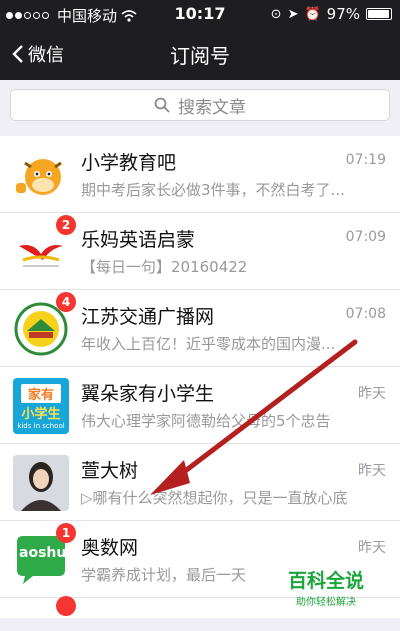  I want to click on item-name: 翼朵家有小学生, so click(148, 394).